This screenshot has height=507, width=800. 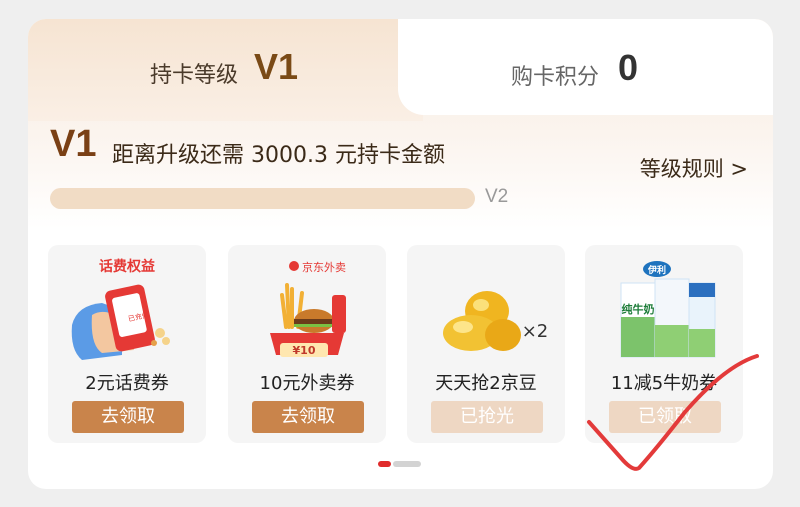 I want to click on tab-level-label: 持卡等级, so click(x=194, y=75).